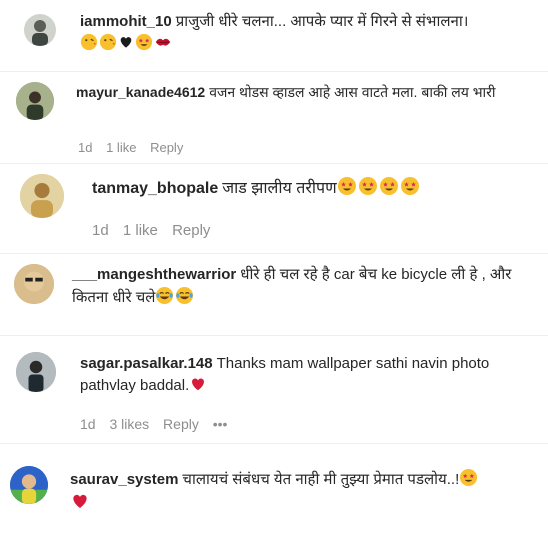 This screenshot has width=548, height=553. What do you see at coordinates (220, 424) in the screenshot?
I see `more-options-icon: •••` at bounding box center [220, 424].